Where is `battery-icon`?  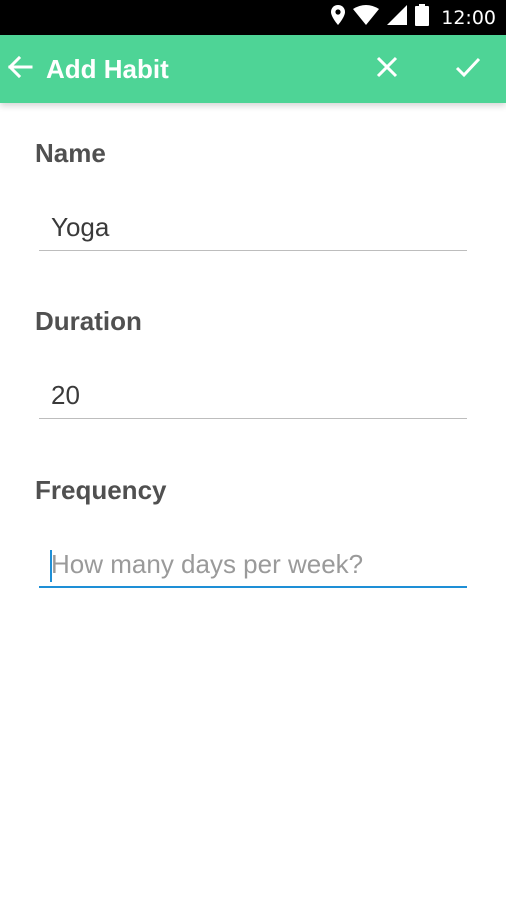 battery-icon is located at coordinates (422, 17).